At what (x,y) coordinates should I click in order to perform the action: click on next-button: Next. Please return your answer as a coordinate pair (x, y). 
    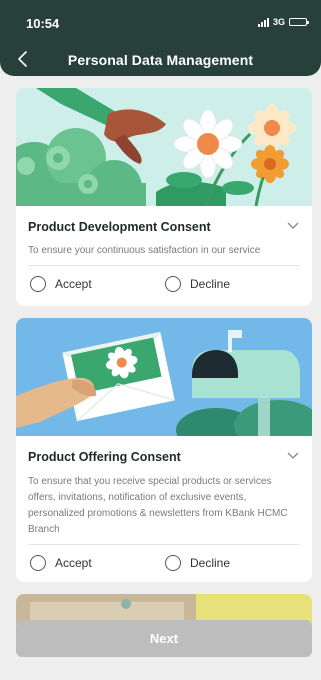
    Looking at the image, I should click on (164, 638).